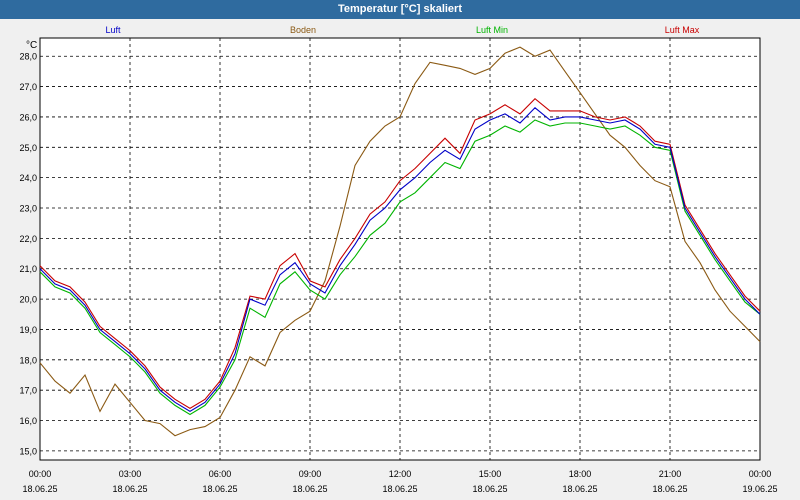 This screenshot has height=500, width=800. Describe the element at coordinates (28, 117) in the screenshot. I see `y-tick-label: 26,0` at that location.